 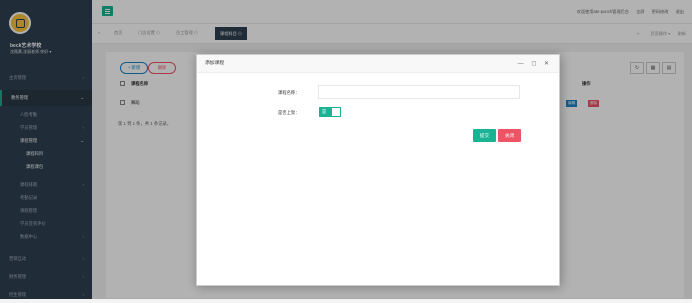 I want to click on dialog-header: 添加课程 — ◻ ✕, so click(x=378, y=64).